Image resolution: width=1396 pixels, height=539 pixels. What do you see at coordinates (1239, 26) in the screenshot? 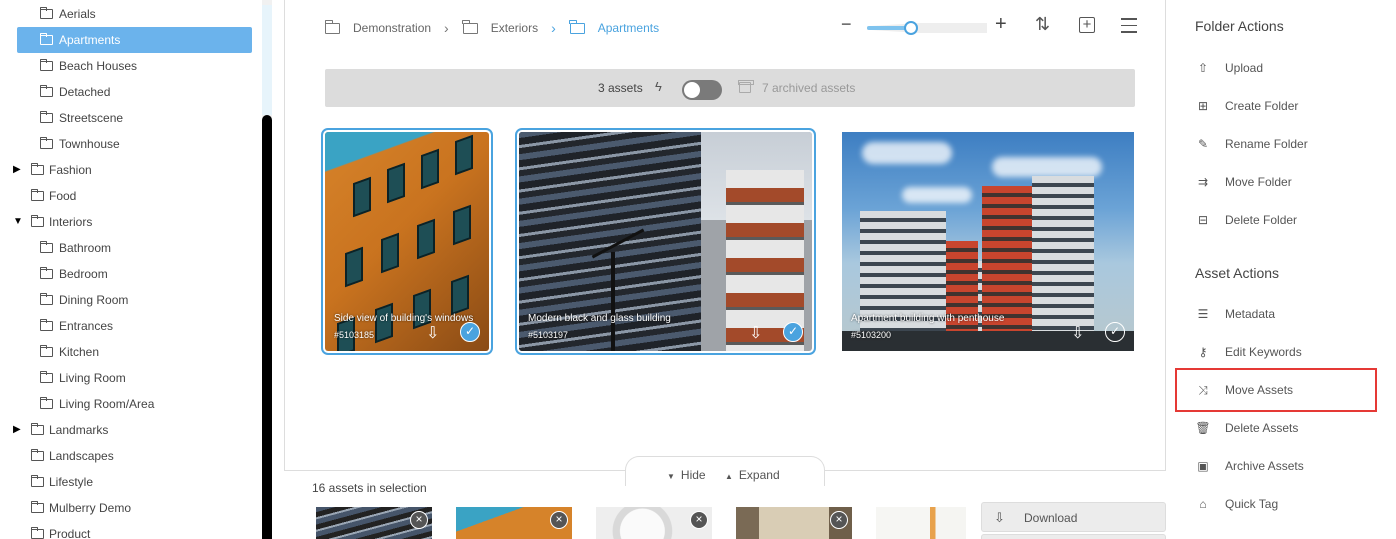
I see `folder-actions-title: Folder Actions` at bounding box center [1239, 26].